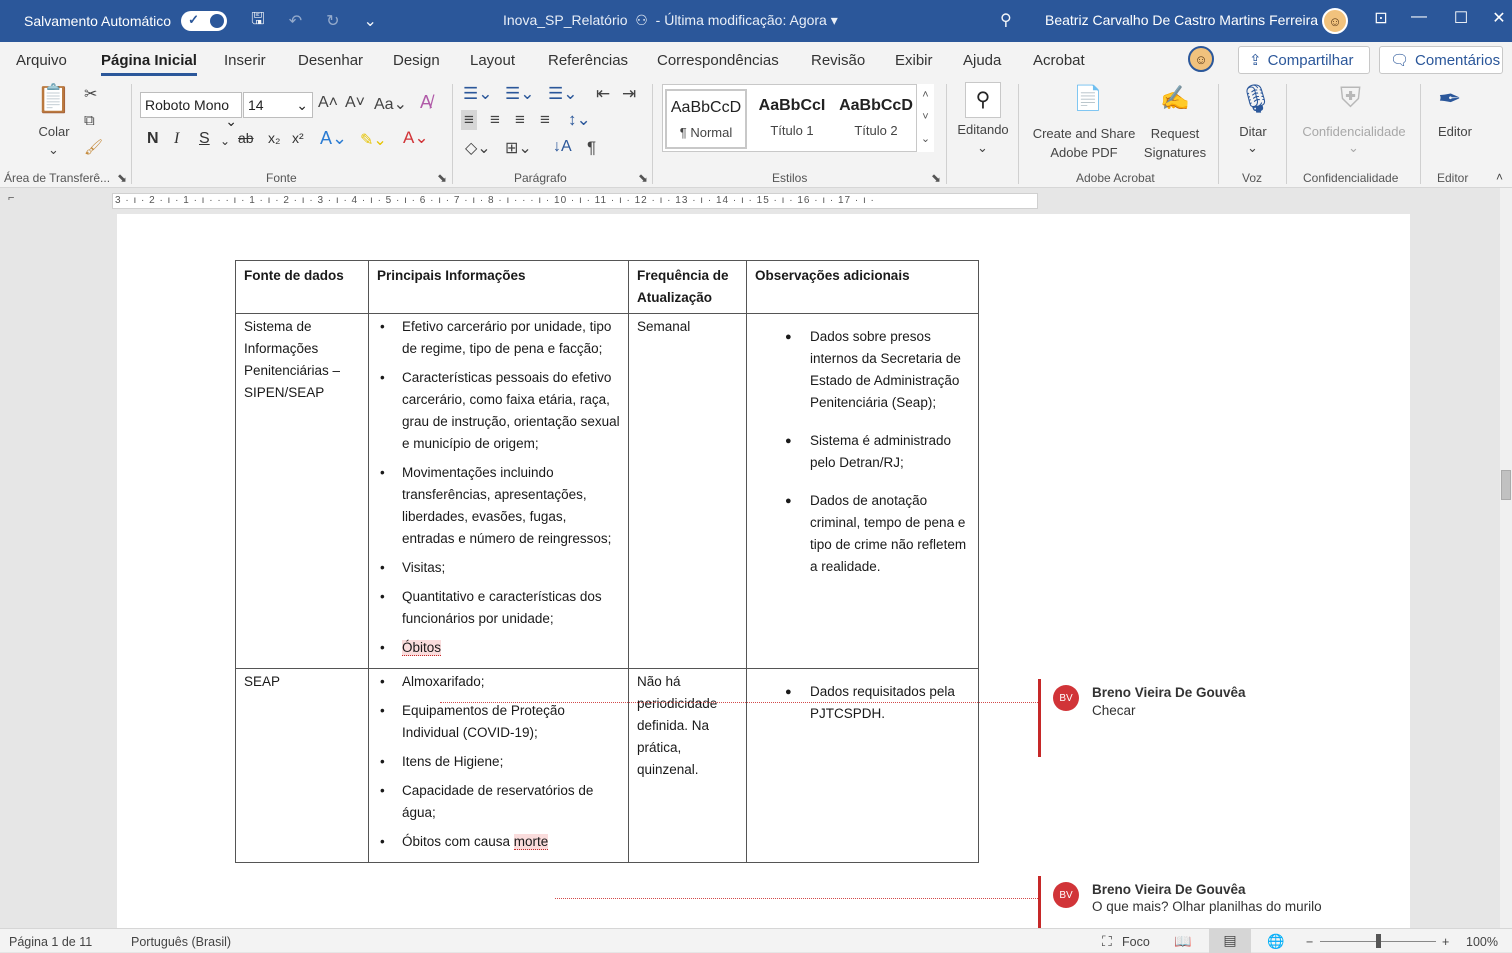  I want to click on tab-ajuda: Ajuda, so click(982, 60).